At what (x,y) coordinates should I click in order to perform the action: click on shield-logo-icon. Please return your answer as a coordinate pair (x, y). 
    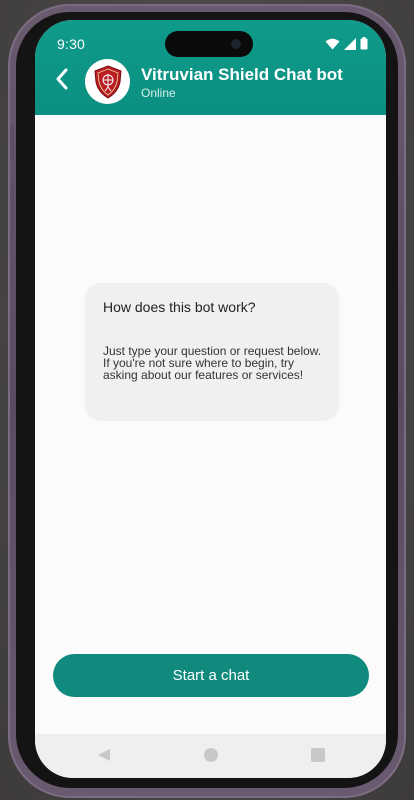
    Looking at the image, I should click on (107, 81).